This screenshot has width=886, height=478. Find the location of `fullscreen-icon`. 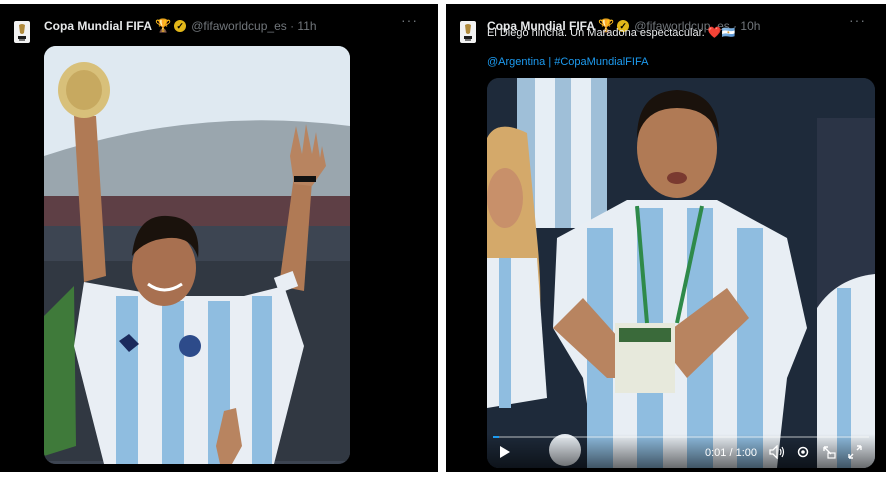

fullscreen-icon is located at coordinates (855, 452).